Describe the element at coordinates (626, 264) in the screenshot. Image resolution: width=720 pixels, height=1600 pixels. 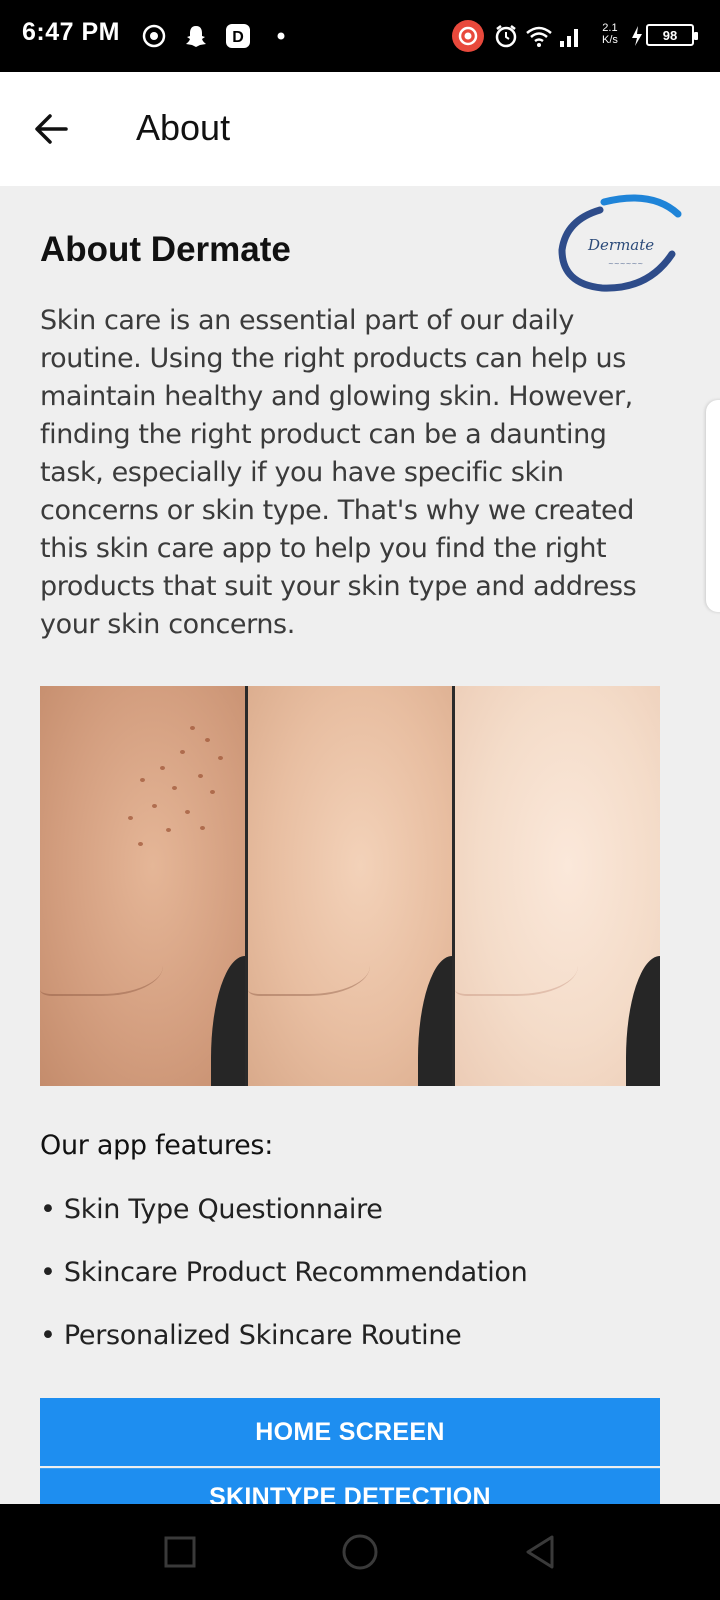
I see `logo-tagline: ~~~~~~` at that location.